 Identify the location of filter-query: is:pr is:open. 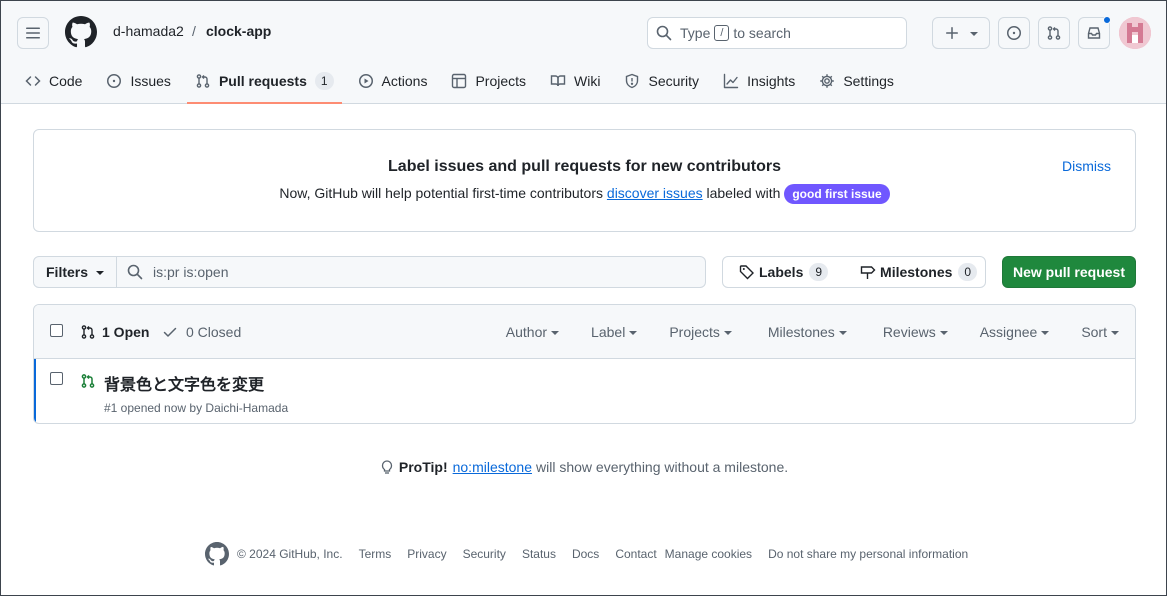
(191, 272).